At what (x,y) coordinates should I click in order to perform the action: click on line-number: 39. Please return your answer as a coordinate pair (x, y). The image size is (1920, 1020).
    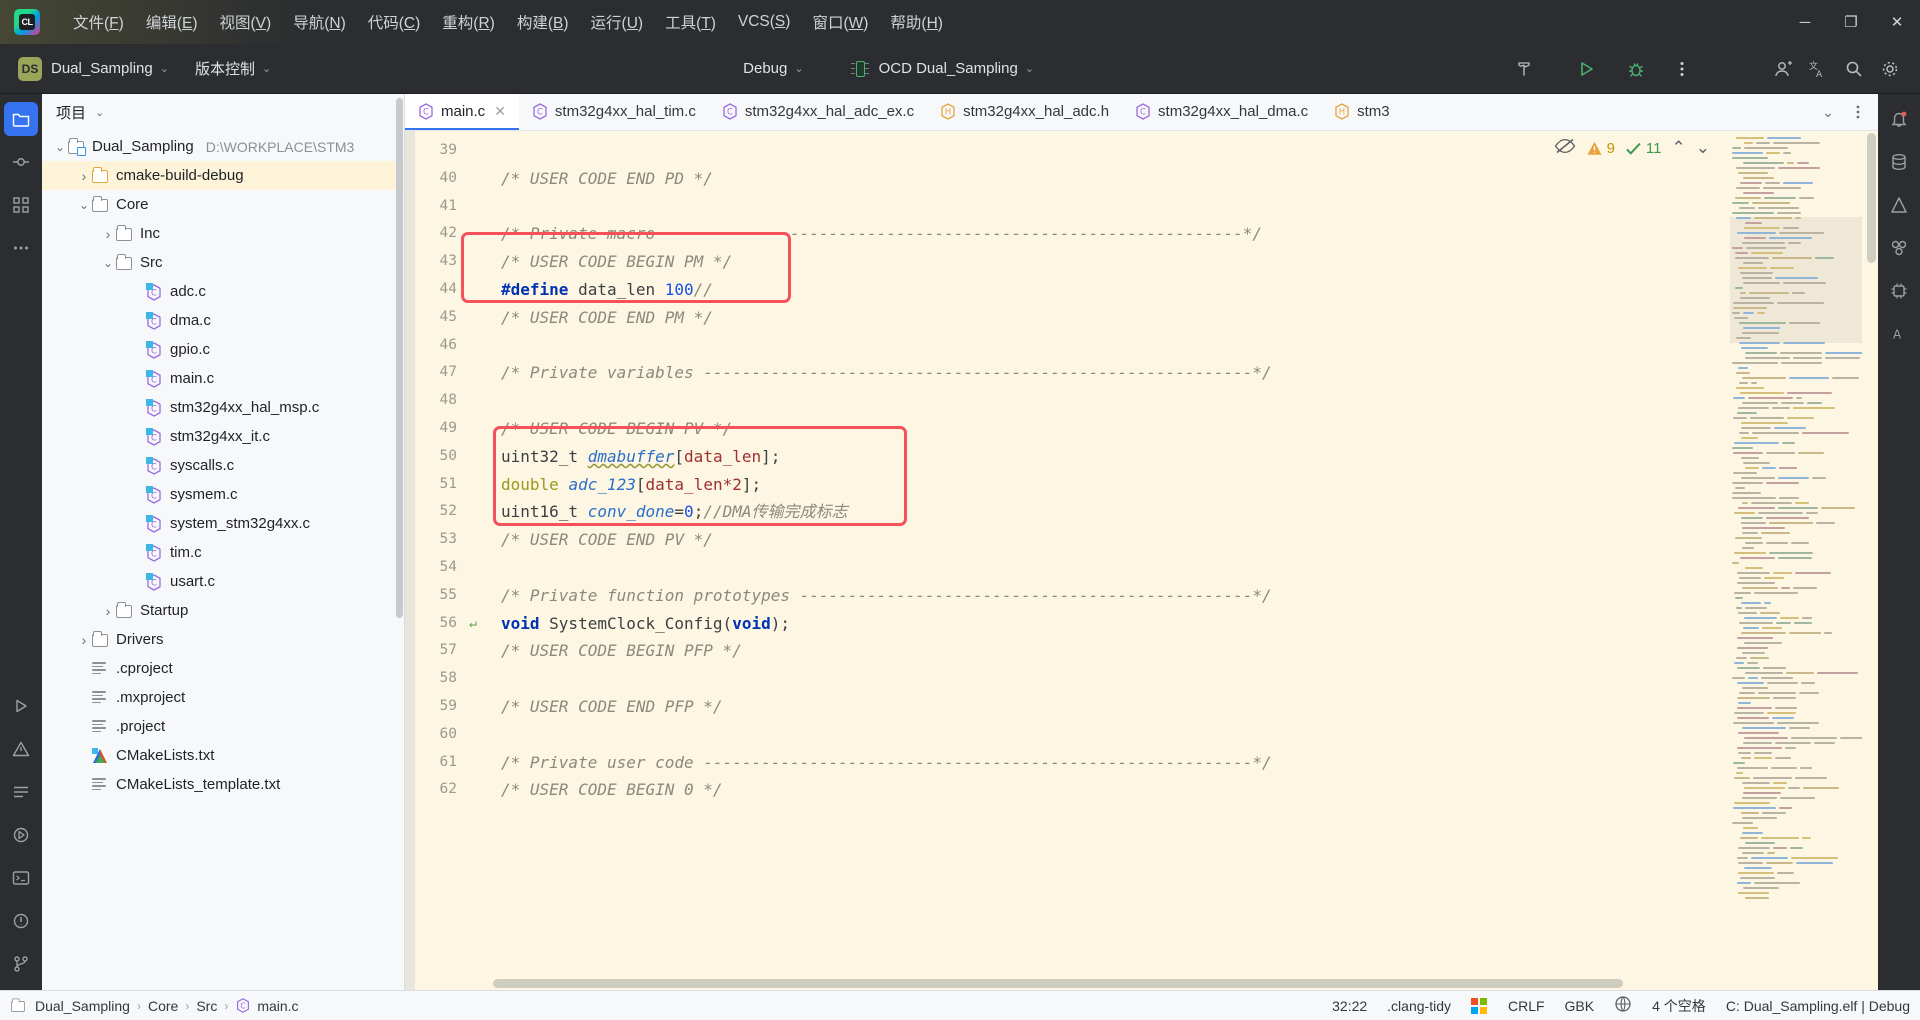
    Looking at the image, I should click on (444, 151).